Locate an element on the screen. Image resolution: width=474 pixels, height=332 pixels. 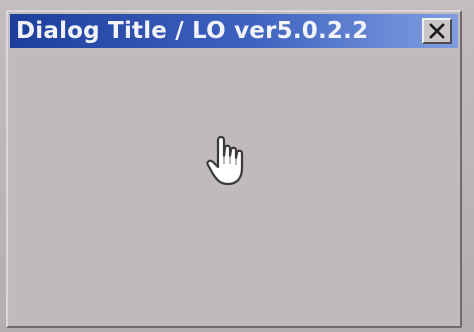
close-icon is located at coordinates (437, 31).